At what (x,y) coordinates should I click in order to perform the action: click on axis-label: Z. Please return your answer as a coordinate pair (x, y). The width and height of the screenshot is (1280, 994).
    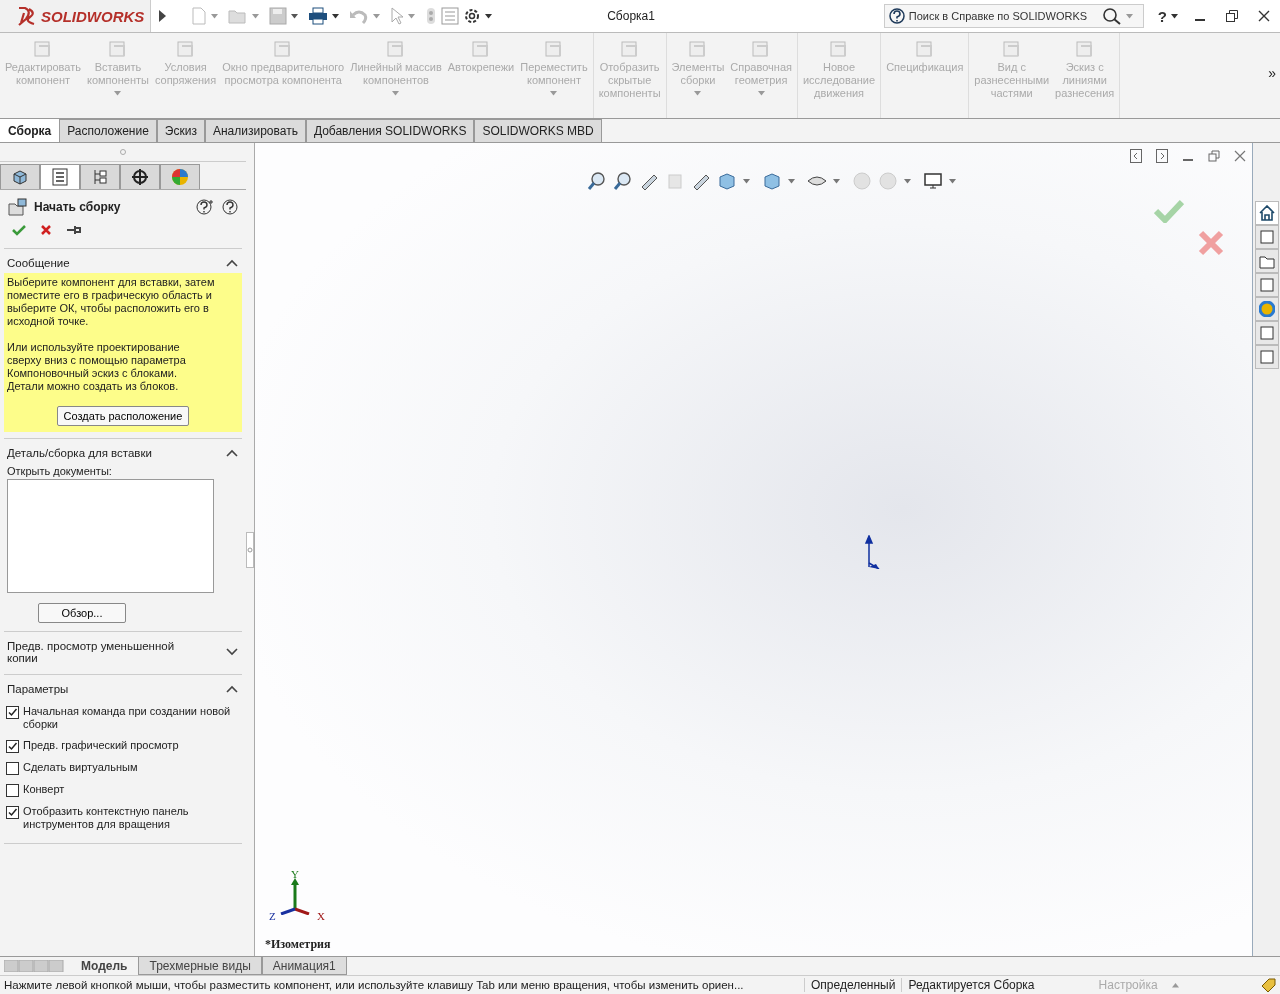
    Looking at the image, I should click on (272, 916).